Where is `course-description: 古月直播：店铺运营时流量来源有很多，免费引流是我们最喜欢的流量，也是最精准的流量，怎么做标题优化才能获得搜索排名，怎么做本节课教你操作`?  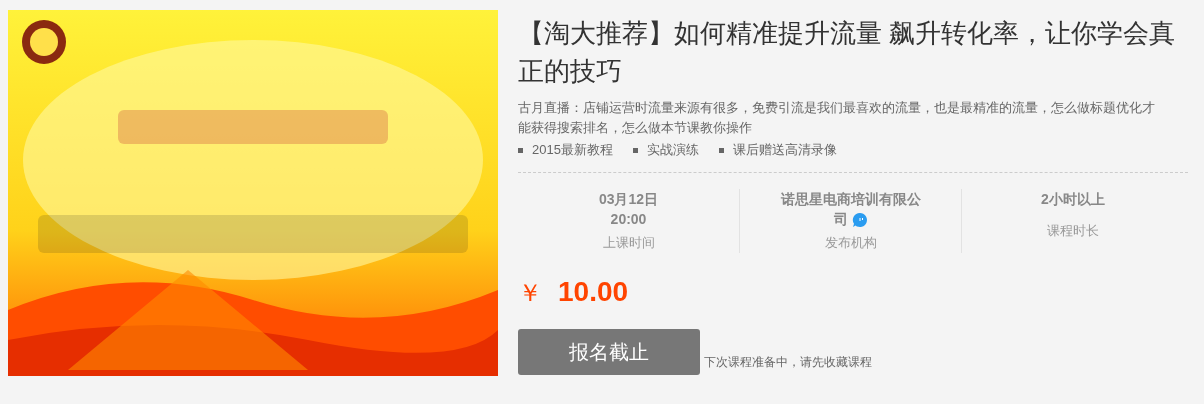 course-description: 古月直播：店铺运营时流量来源有很多，免费引流是我们最喜欢的流量，也是最精准的流量，怎么做标题优化才能获得搜索排名，怎么做本节课教你操作 is located at coordinates (837, 118).